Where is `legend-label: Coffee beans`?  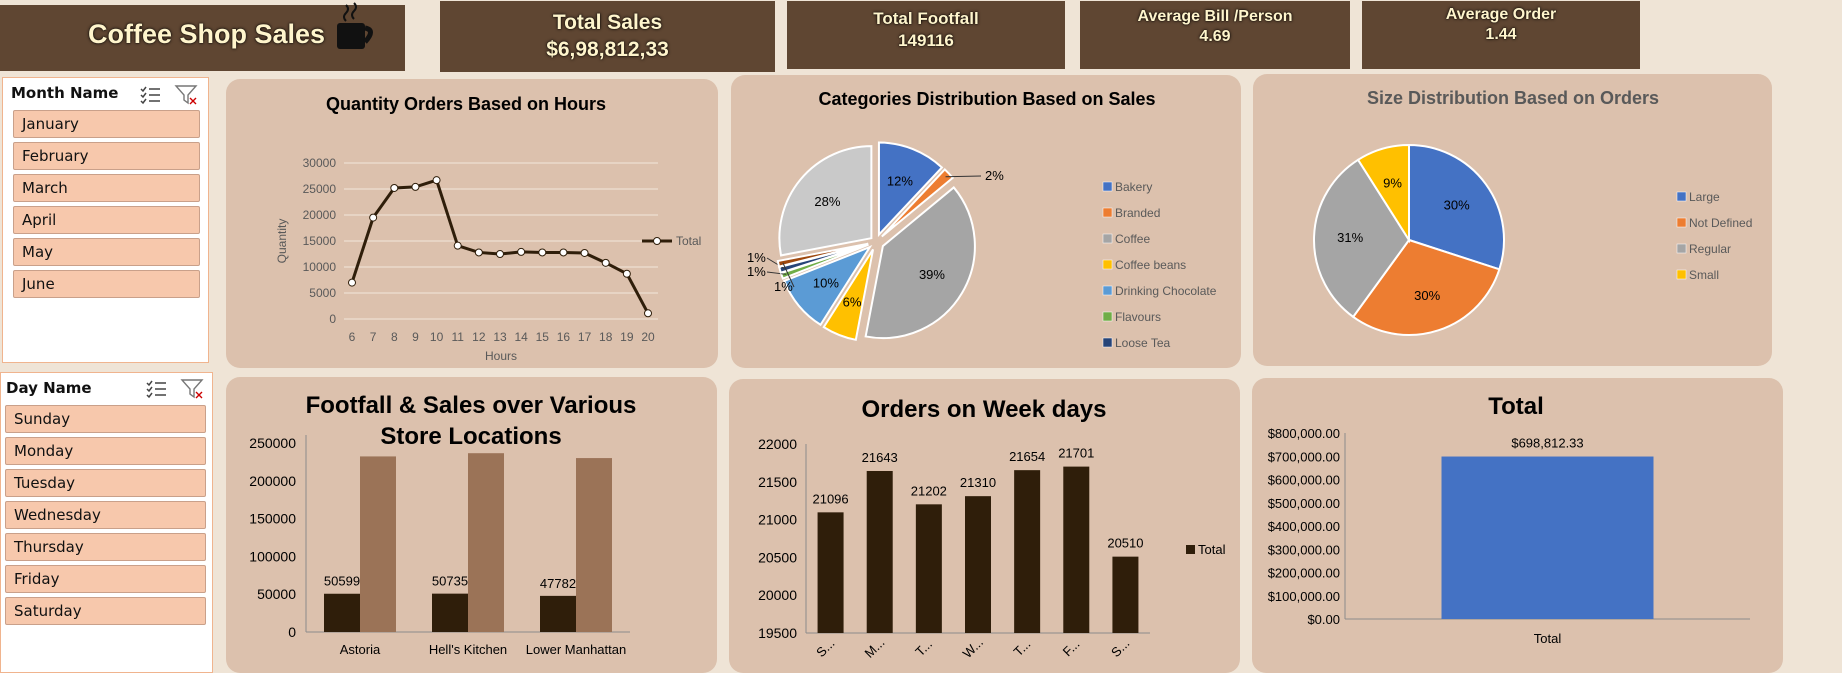 legend-label: Coffee beans is located at coordinates (1150, 265).